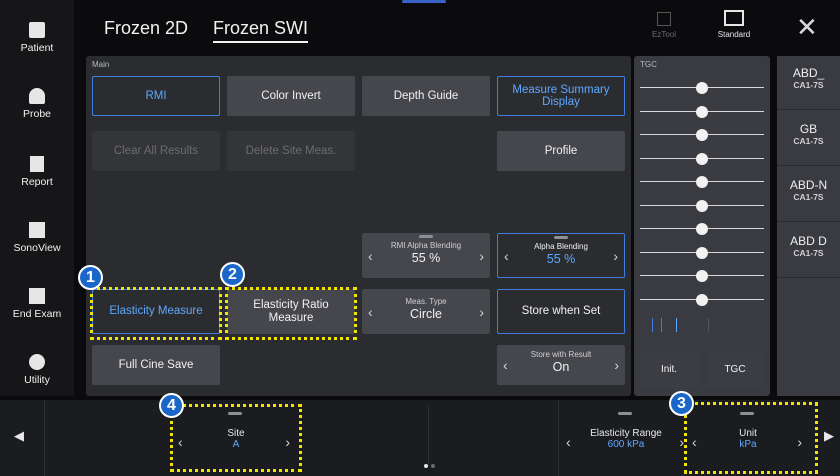 This screenshot has height=476, width=840. I want to click on elasticity-range-stepper: ‹ Elasticity Range 600 kPa ›, so click(626, 438).